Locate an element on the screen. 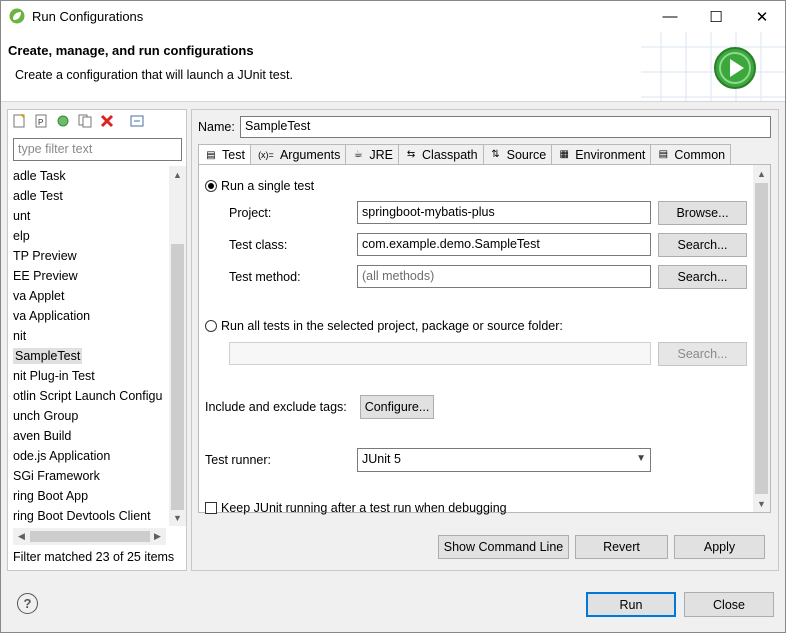  tab-classpath: ⇆ Classpath is located at coordinates (441, 154).